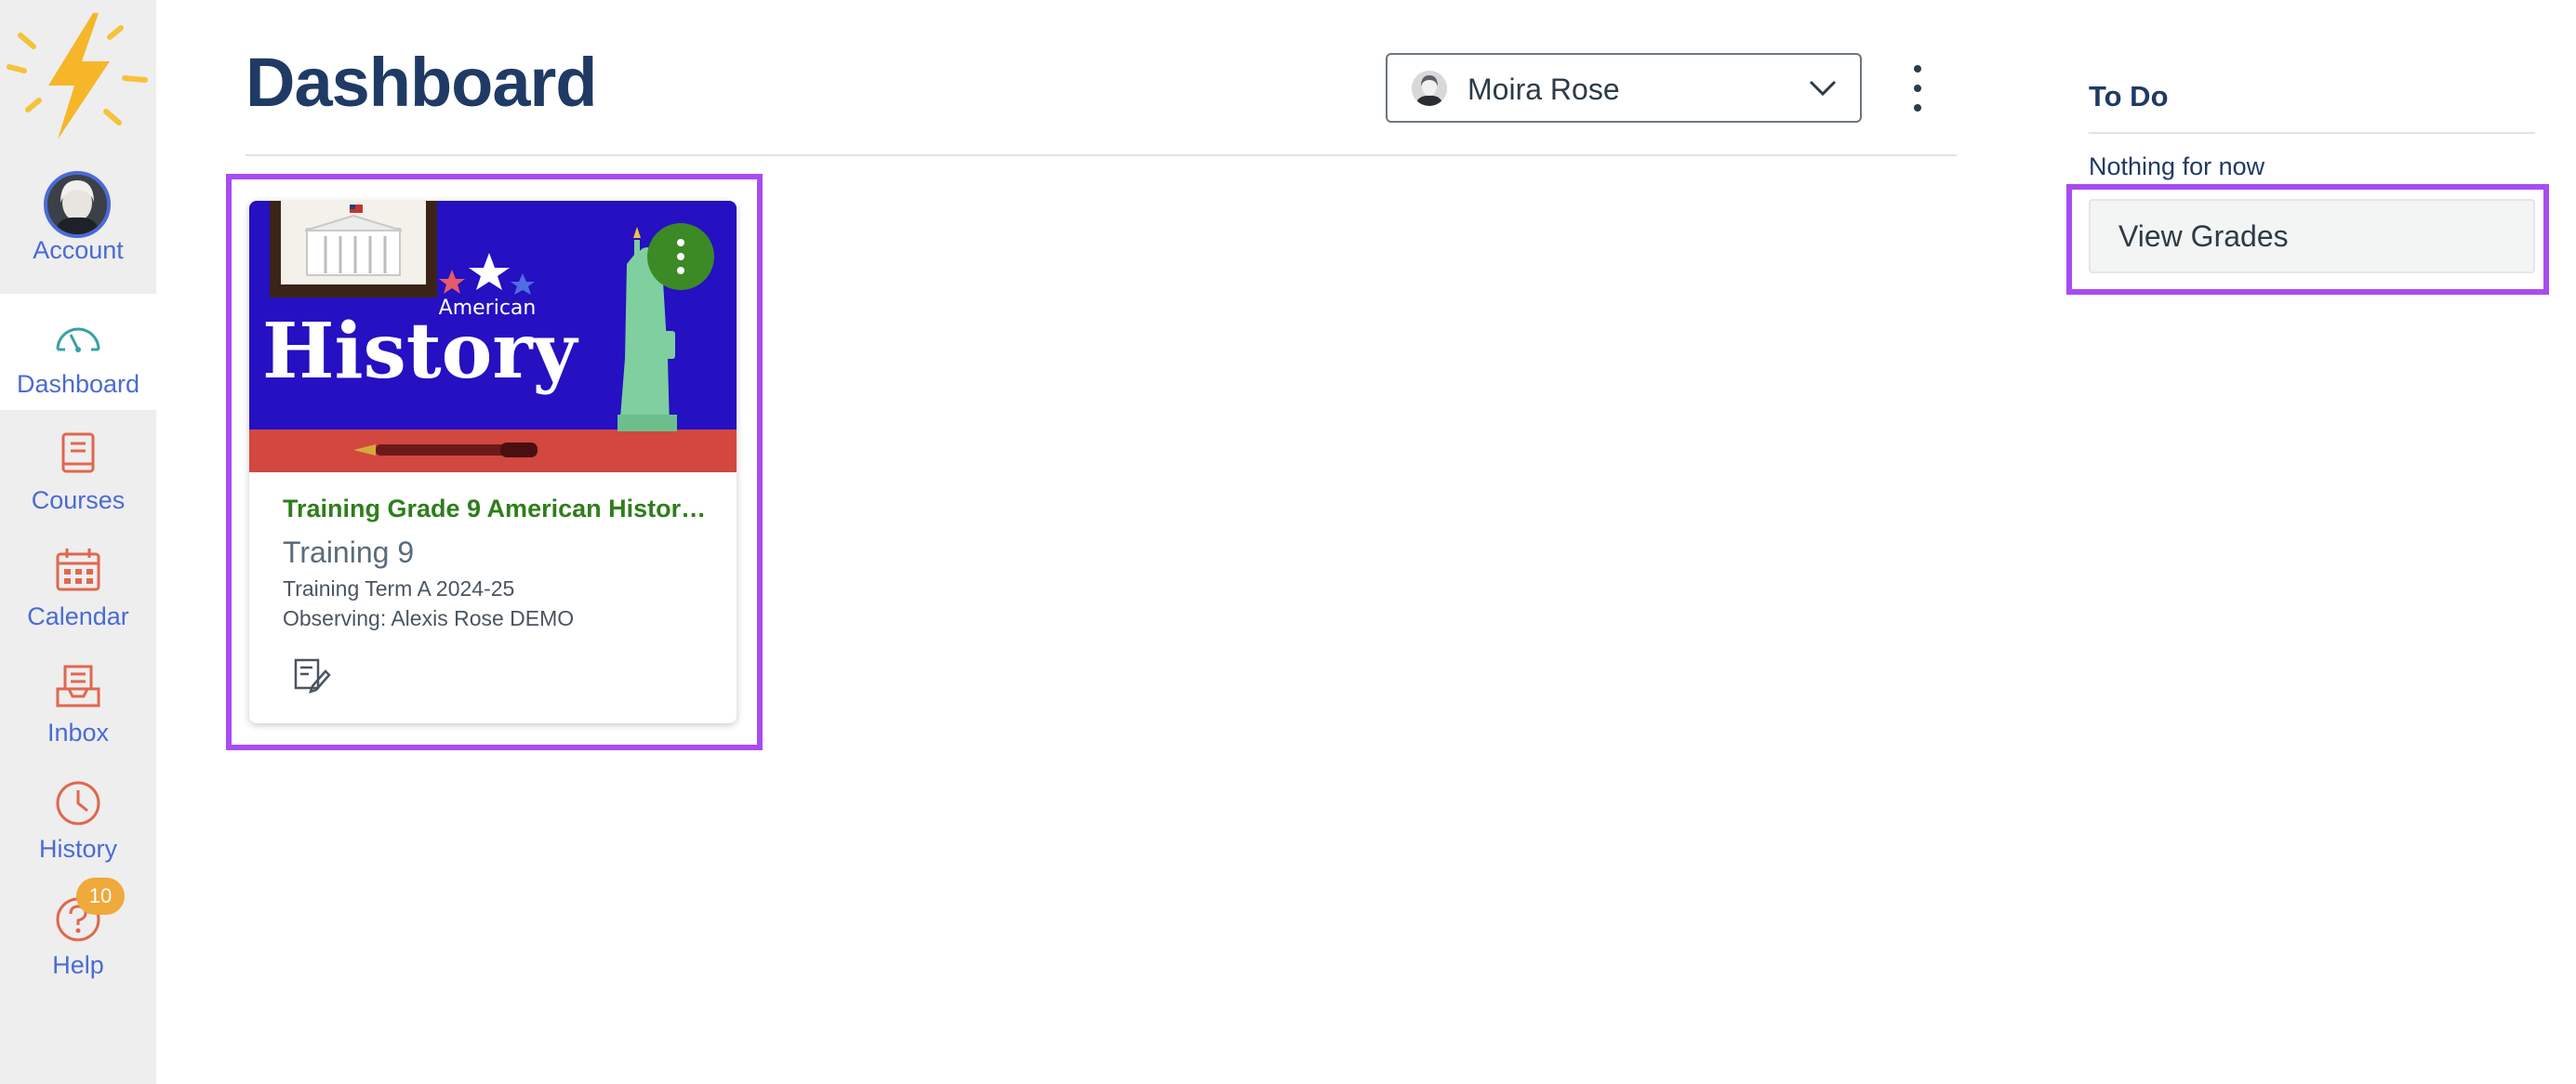 The height and width of the screenshot is (1084, 2576). I want to click on course-card-options-kebab-icon, so click(680, 256).